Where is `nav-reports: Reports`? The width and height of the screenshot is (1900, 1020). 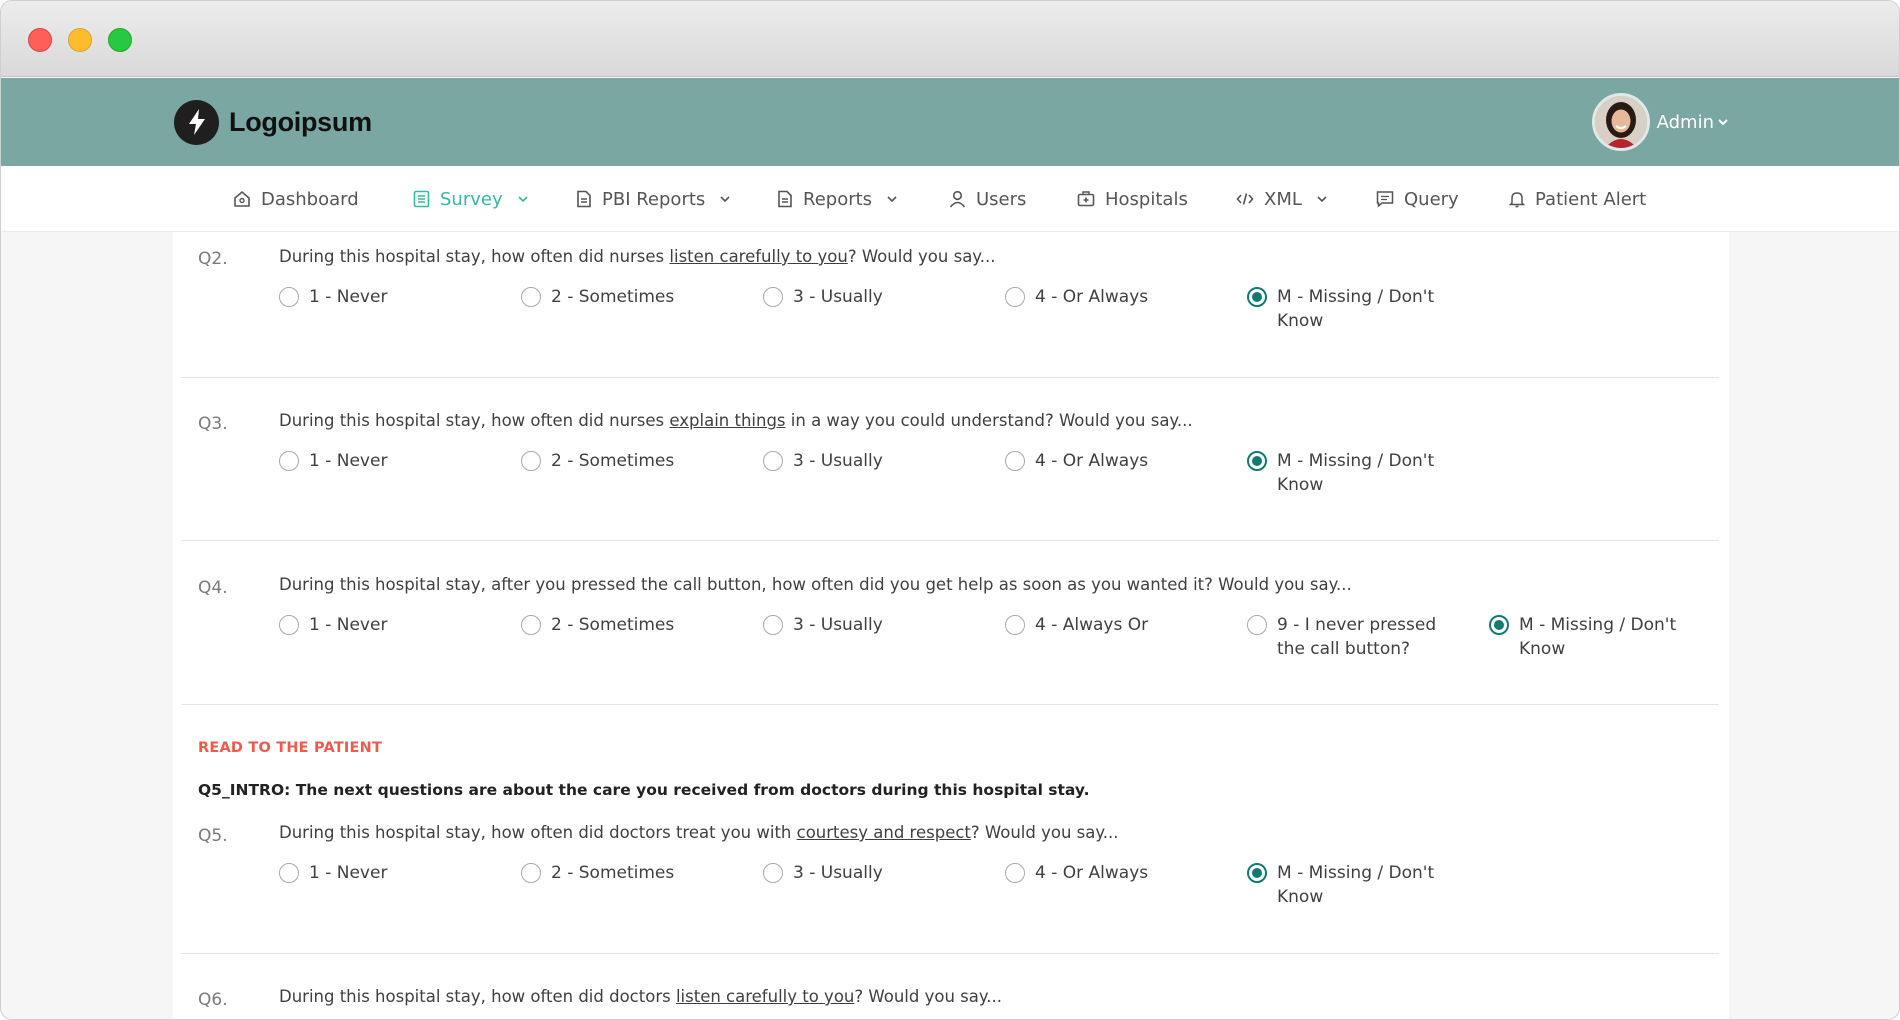 nav-reports: Reports is located at coordinates (837, 199).